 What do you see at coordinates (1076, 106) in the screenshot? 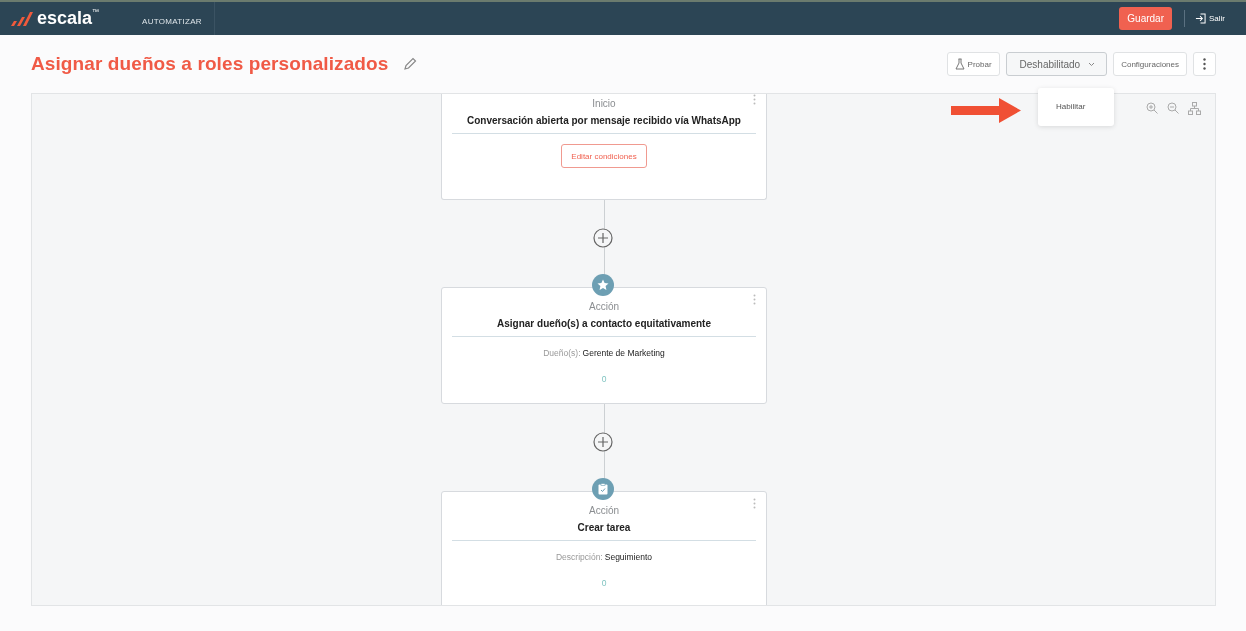
I see `menu-item: Habilitar` at bounding box center [1076, 106].